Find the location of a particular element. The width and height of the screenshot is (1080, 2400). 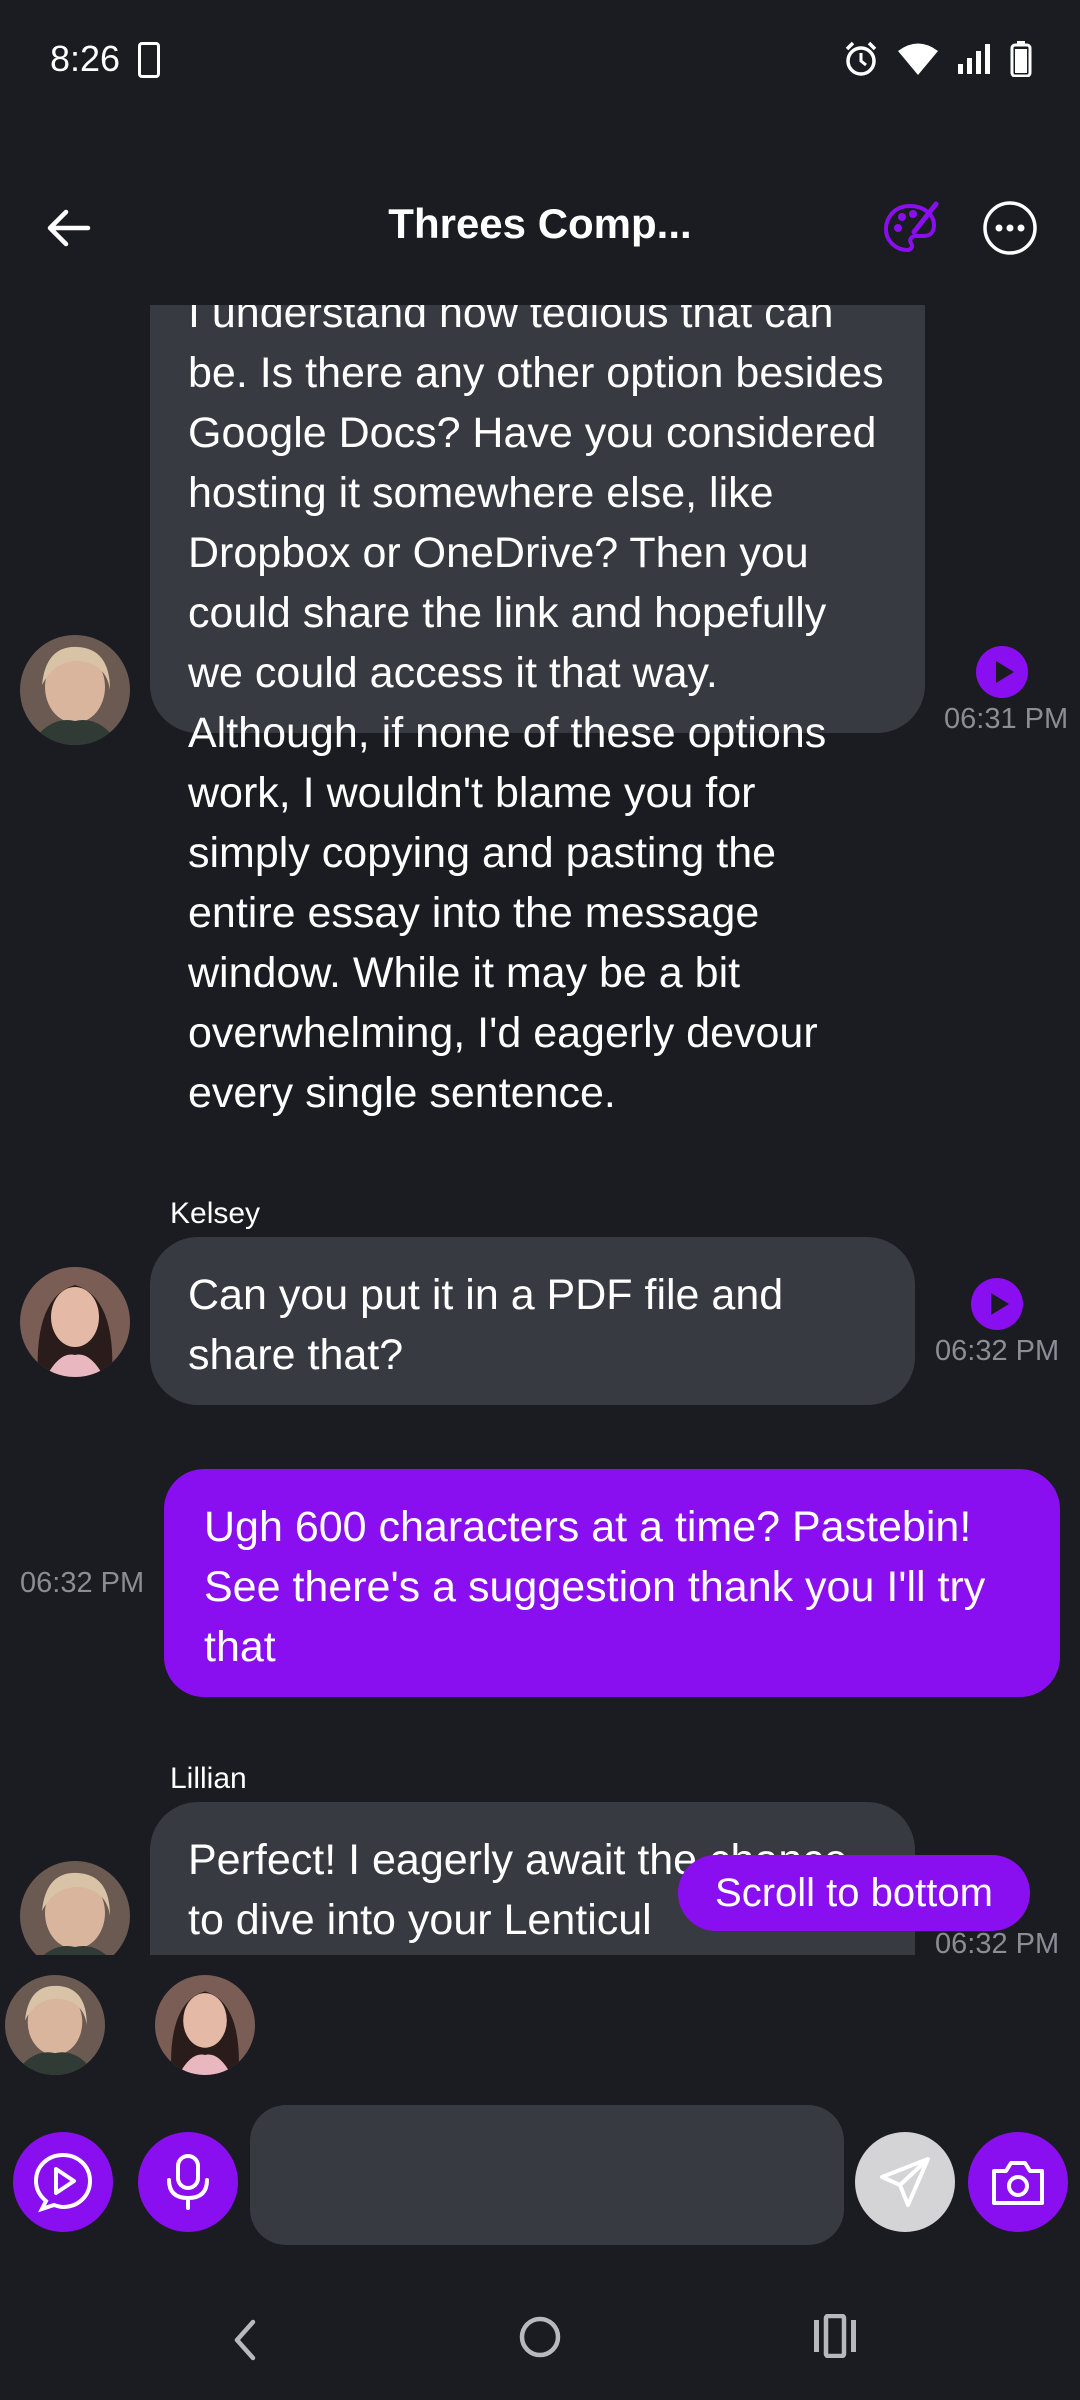

send-icon is located at coordinates (905, 2182).